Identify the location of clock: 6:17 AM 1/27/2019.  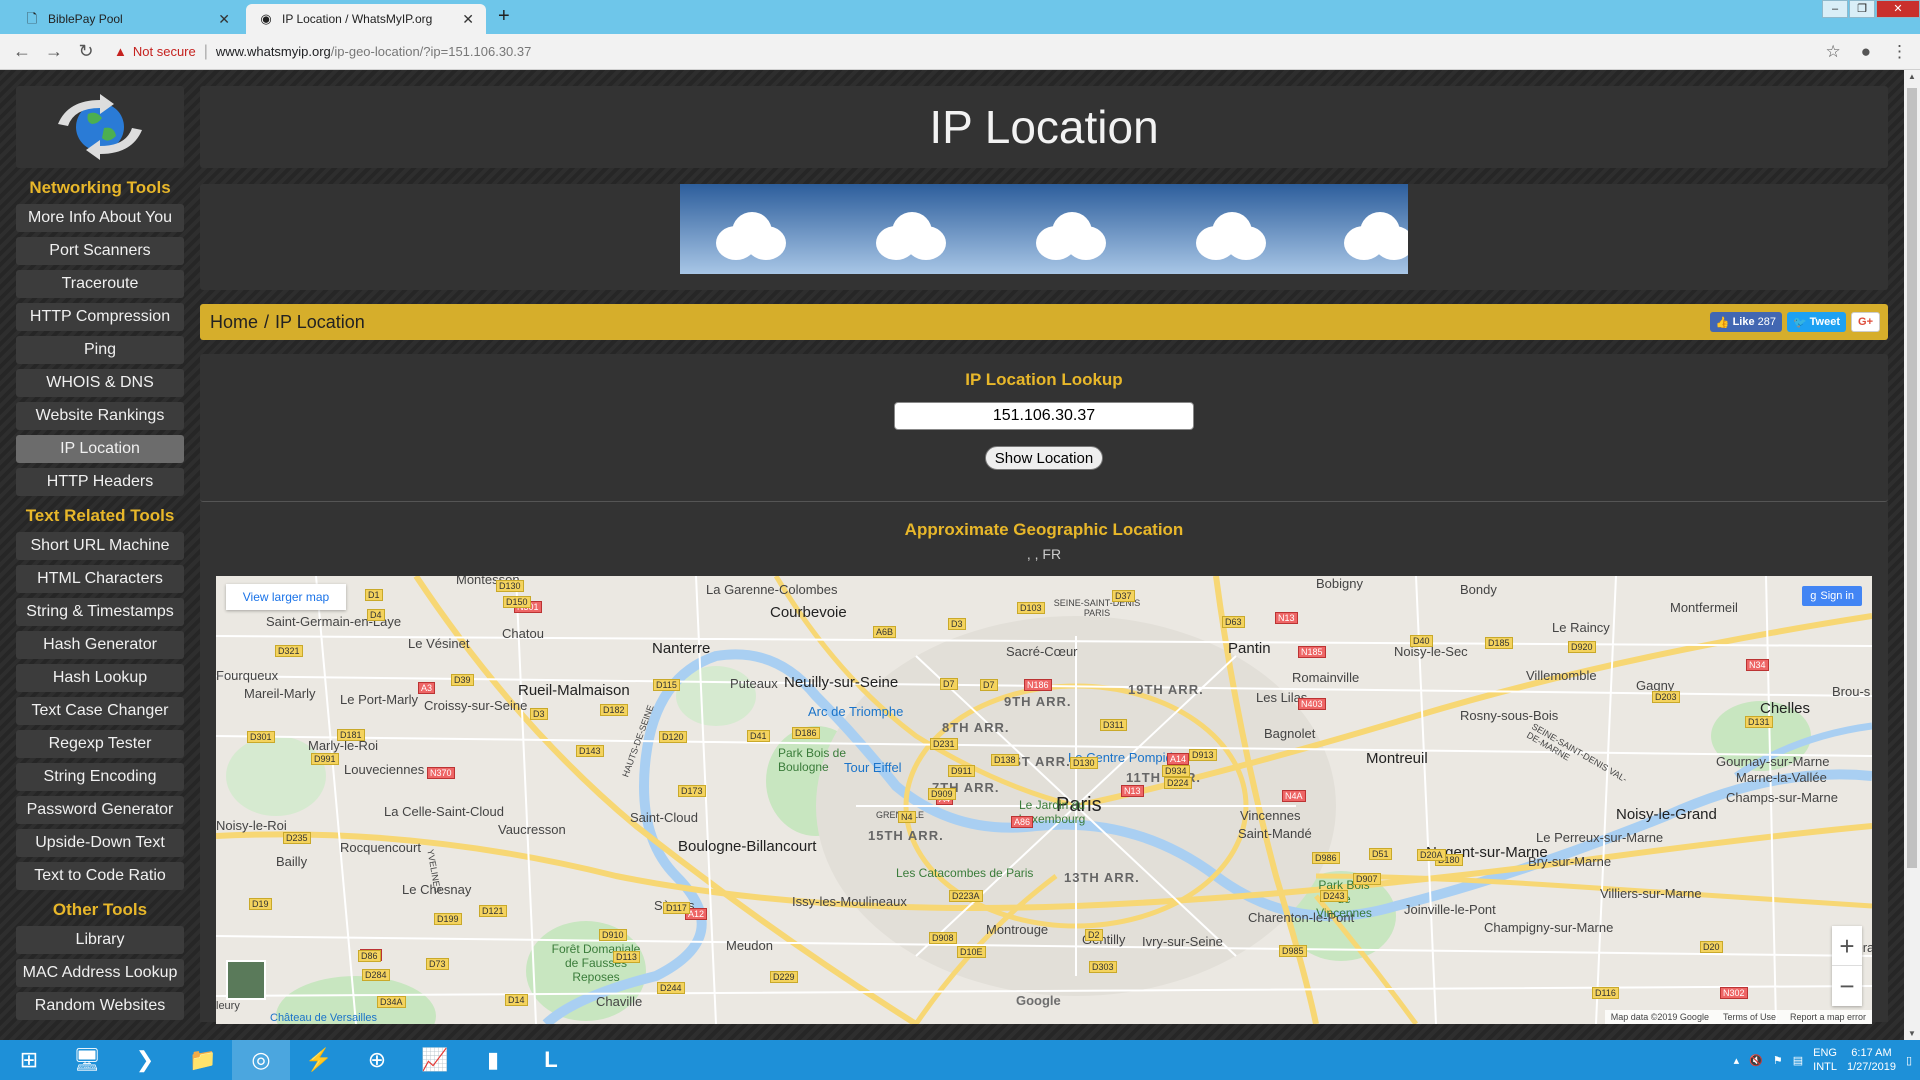
(1871, 1060).